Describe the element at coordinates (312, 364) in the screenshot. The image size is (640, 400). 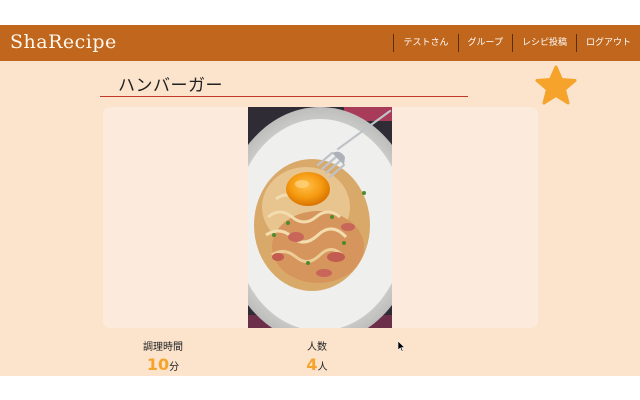
I see `servings-number: 4` at that location.